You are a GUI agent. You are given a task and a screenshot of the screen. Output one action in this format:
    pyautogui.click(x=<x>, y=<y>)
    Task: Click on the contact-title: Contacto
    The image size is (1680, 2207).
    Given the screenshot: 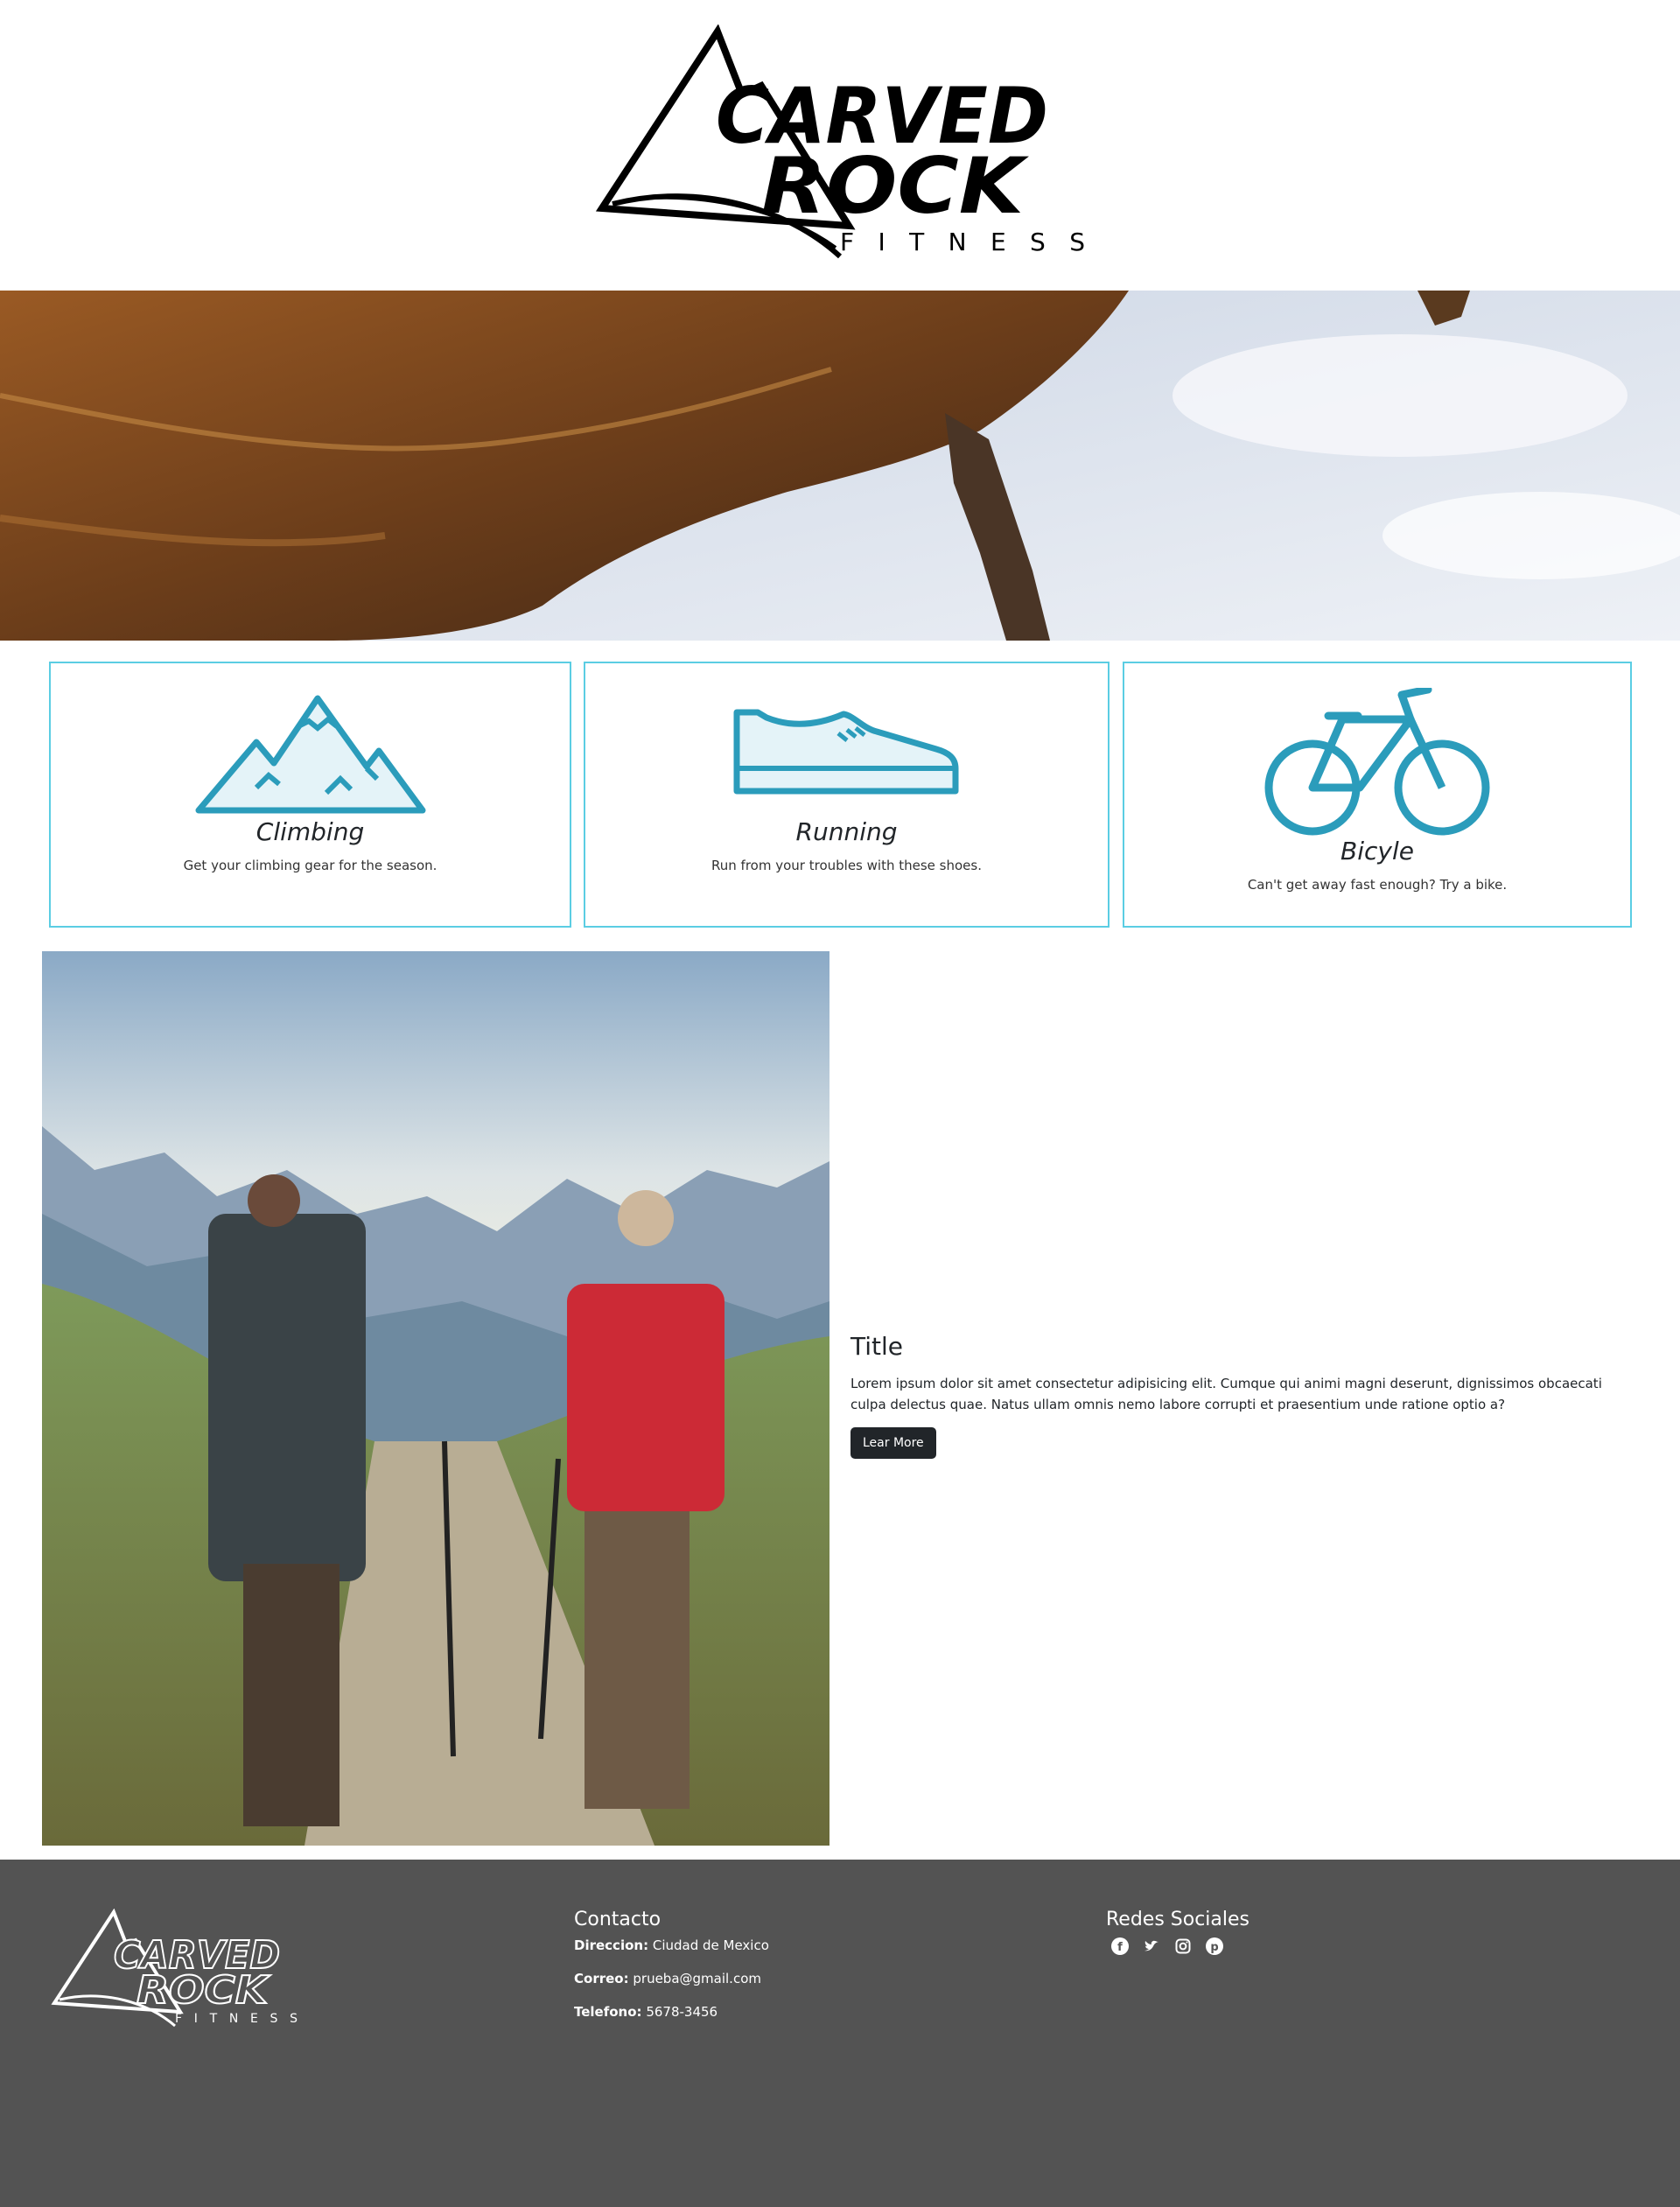 What is the action you would take?
    pyautogui.click(x=618, y=1919)
    